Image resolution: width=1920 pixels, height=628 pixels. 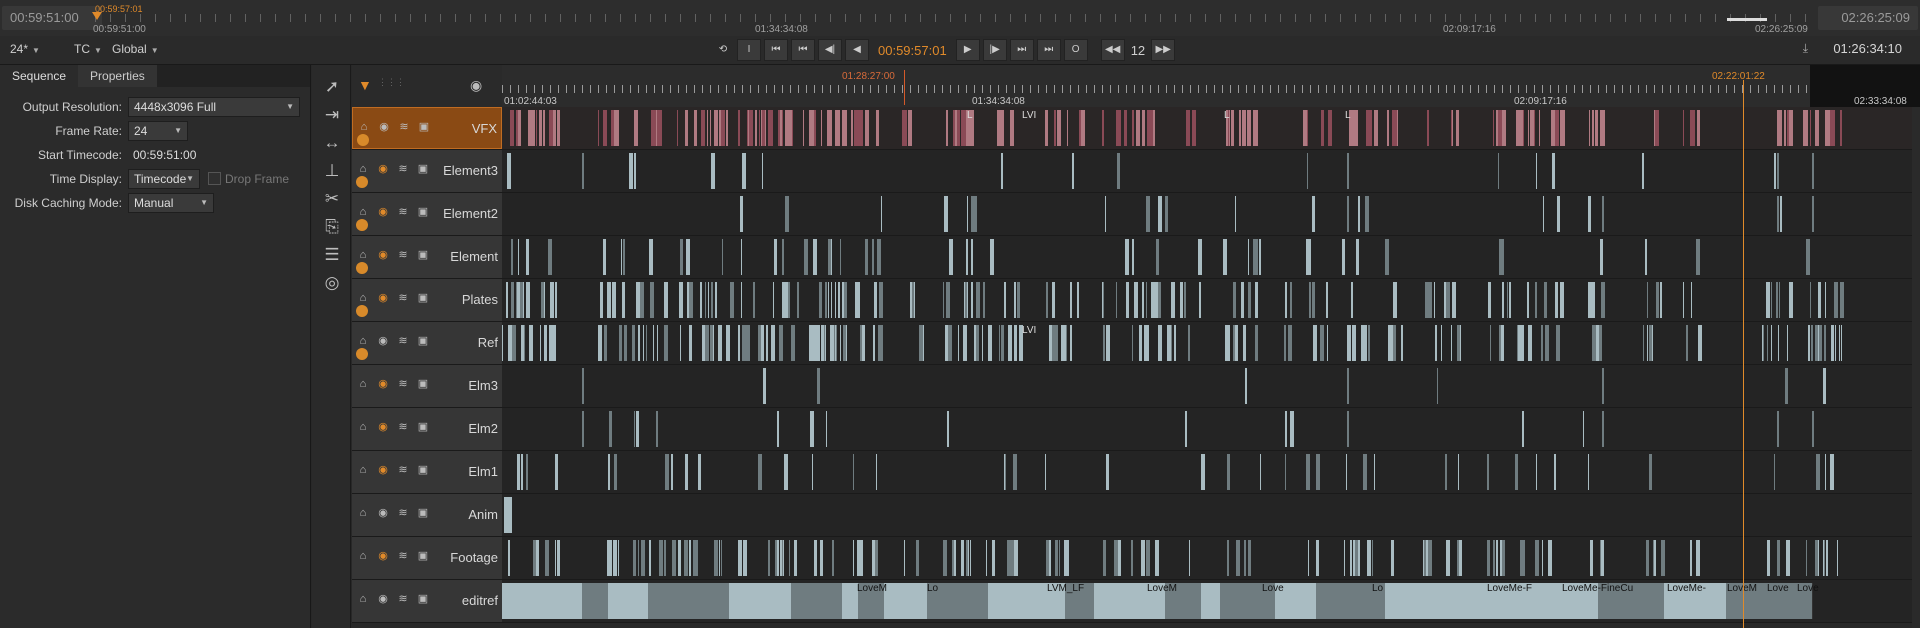 What do you see at coordinates (363, 341) in the screenshot?
I see `lock-icon: ⌂` at bounding box center [363, 341].